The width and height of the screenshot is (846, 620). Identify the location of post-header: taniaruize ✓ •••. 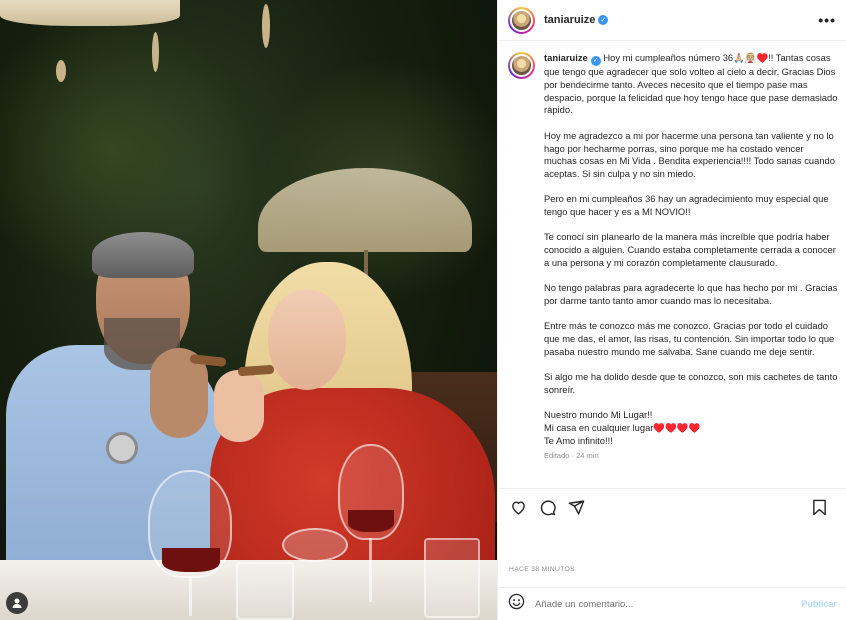
(672, 20).